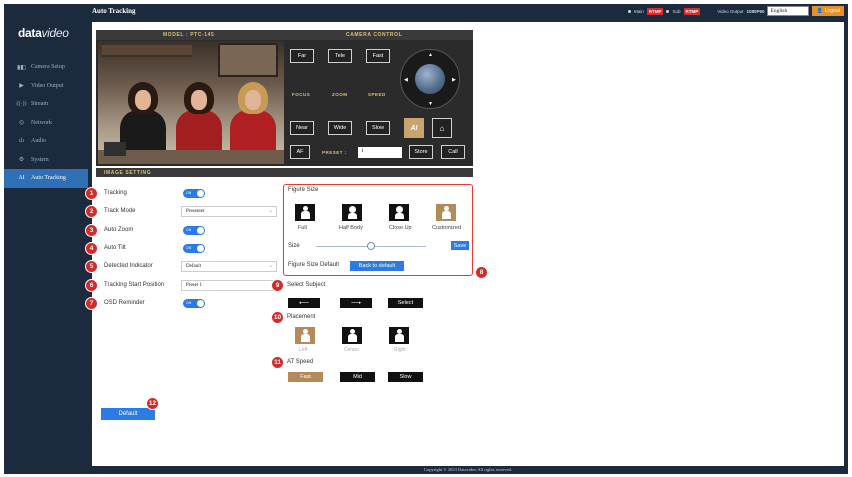 The width and height of the screenshot is (852, 477). Describe the element at coordinates (124, 303) in the screenshot. I see `osd-reminder-label: OSD Reminder` at that location.